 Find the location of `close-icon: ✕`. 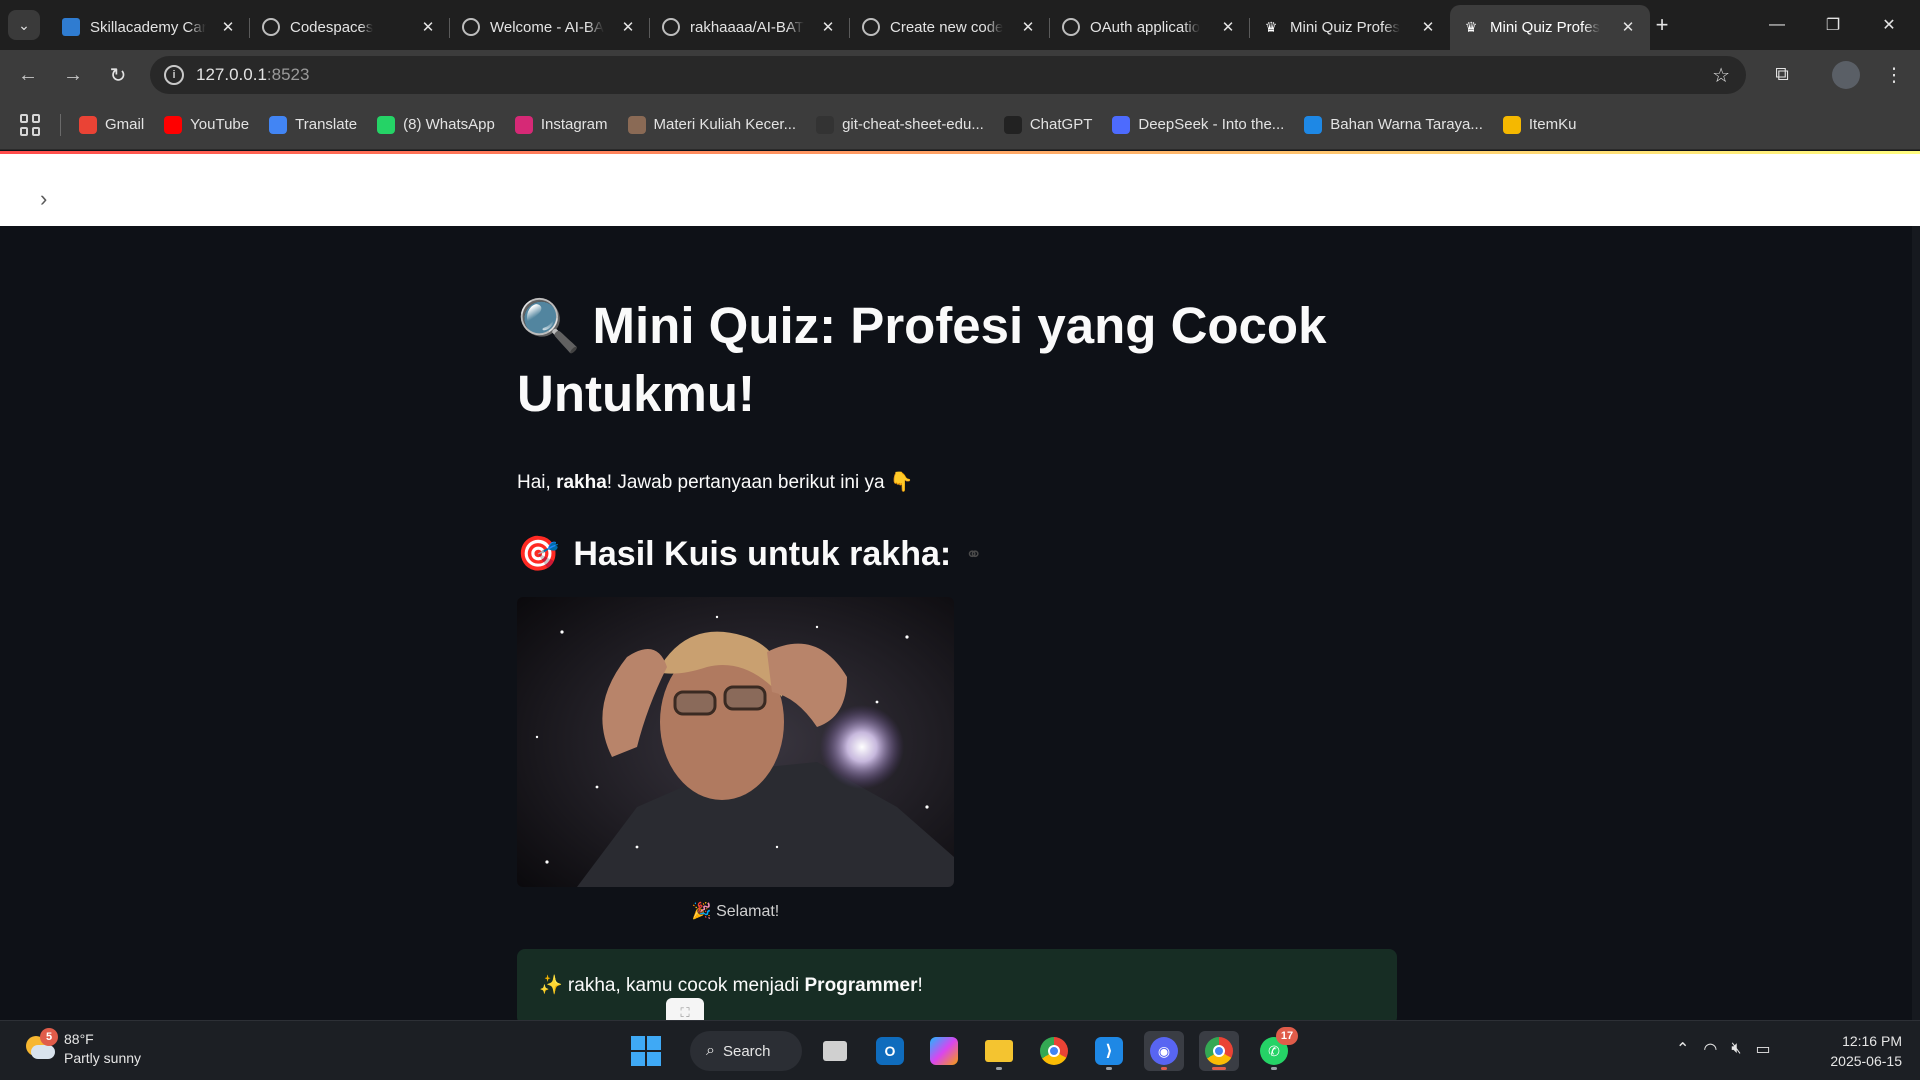

close-icon: ✕ is located at coordinates (1889, 25).